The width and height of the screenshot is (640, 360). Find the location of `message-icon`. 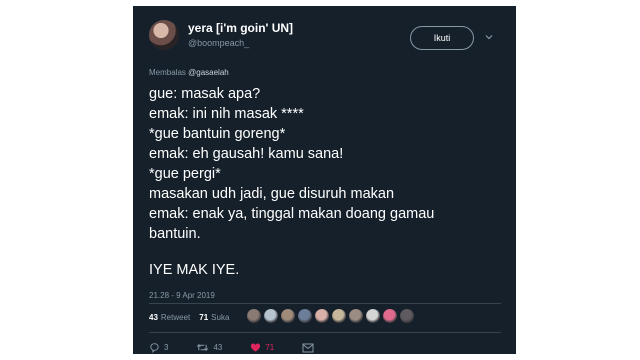

message-icon is located at coordinates (308, 347).